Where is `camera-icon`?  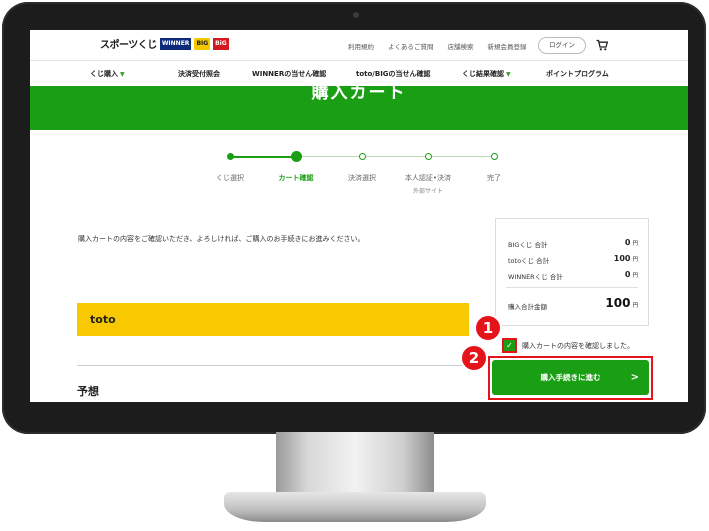
camera-icon is located at coordinates (356, 15).